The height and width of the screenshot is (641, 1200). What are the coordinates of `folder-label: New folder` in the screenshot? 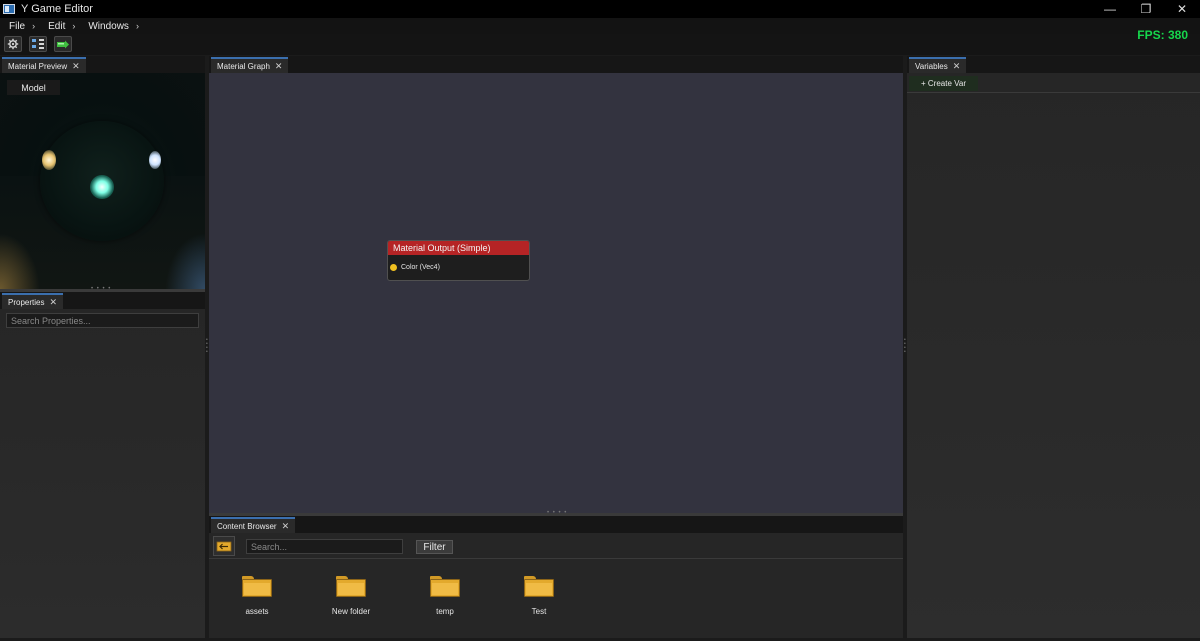 It's located at (351, 611).